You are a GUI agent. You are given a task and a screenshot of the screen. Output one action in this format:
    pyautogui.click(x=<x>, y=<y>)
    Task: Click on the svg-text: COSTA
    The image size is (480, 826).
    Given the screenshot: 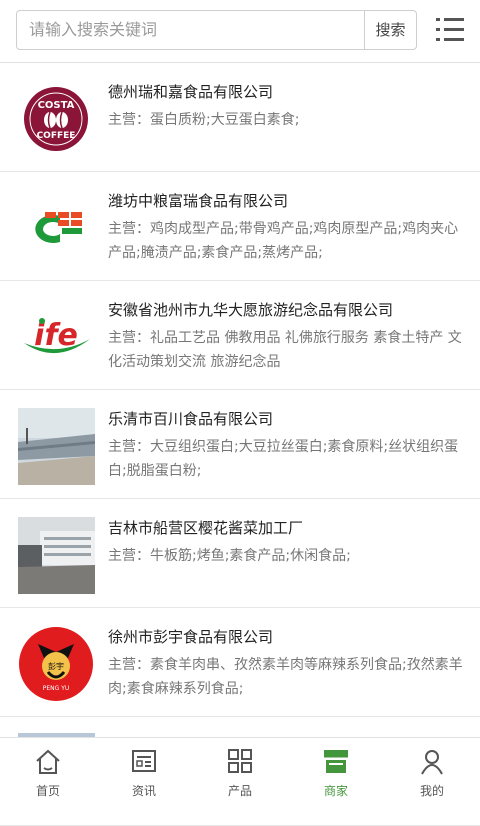 What is the action you would take?
    pyautogui.click(x=56, y=105)
    